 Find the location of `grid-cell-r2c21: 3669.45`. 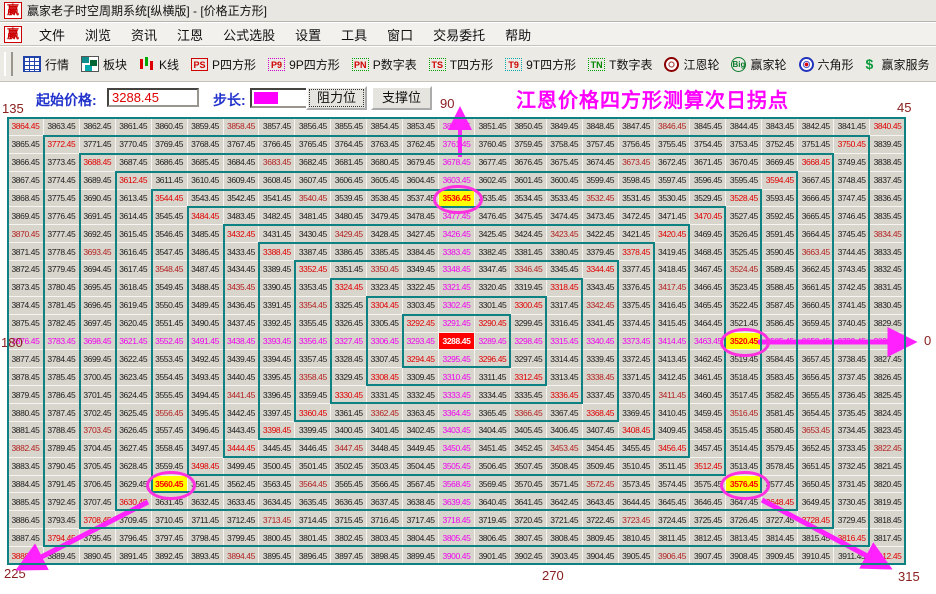

grid-cell-r2c21: 3669.45 is located at coordinates (780, 162).